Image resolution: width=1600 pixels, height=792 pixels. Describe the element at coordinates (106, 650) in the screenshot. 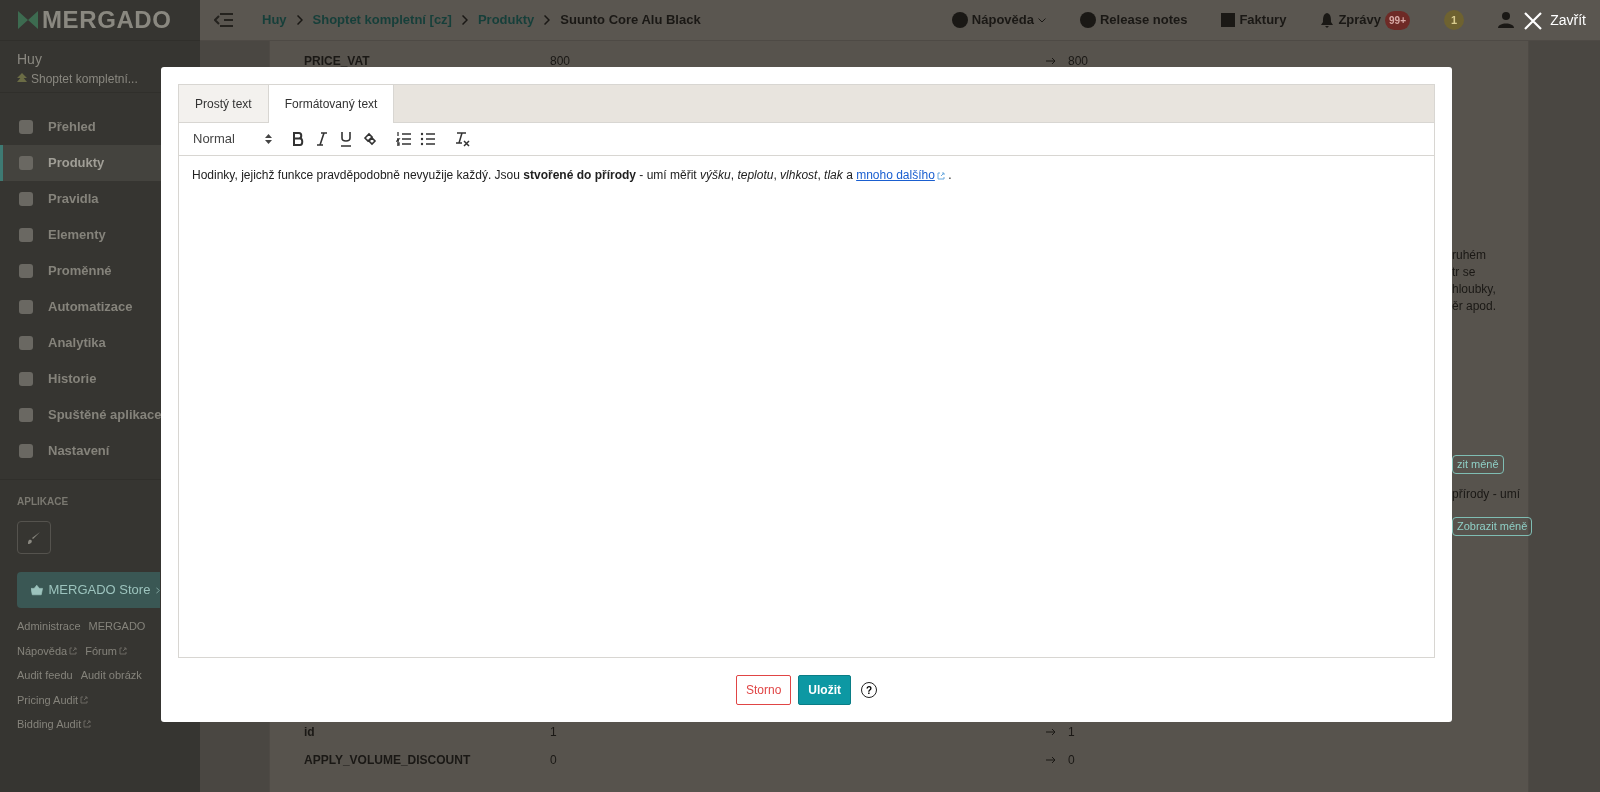

I see `sidebar-link: Fórum` at that location.